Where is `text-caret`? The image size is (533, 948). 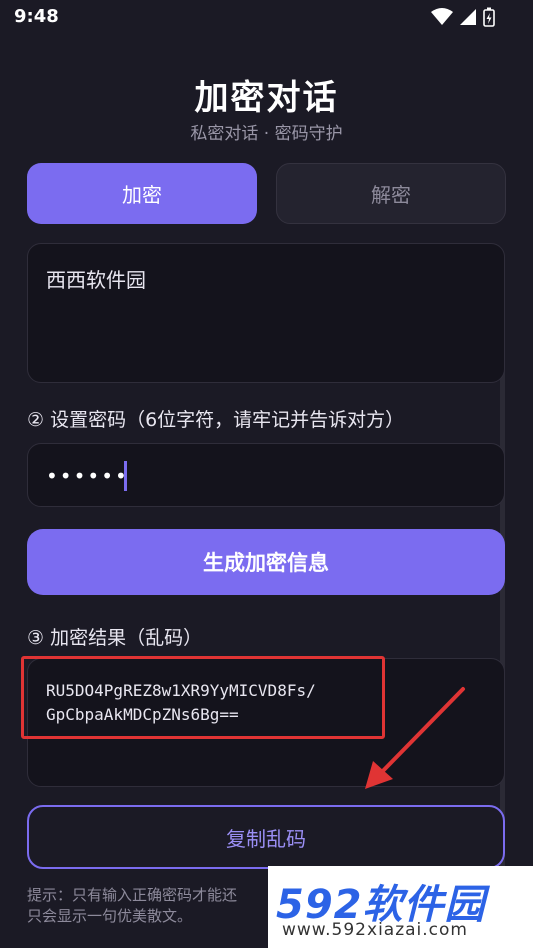 text-caret is located at coordinates (125, 476).